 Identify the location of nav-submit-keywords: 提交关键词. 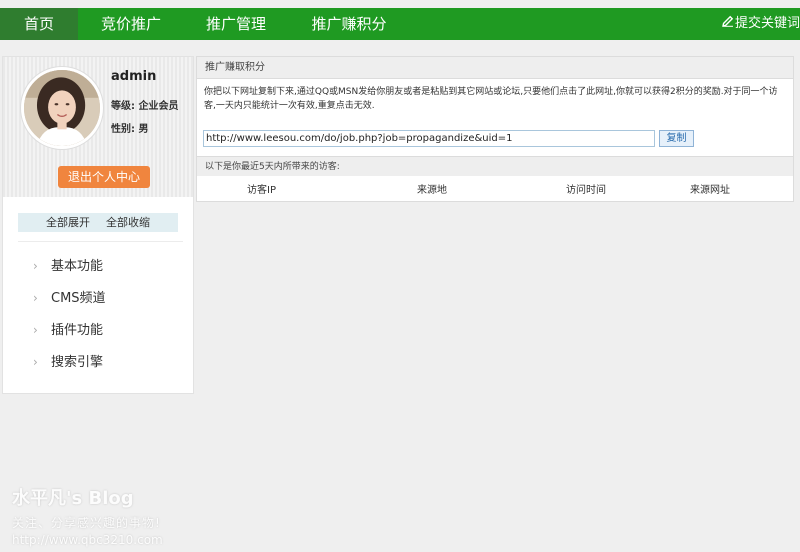
(760, 24).